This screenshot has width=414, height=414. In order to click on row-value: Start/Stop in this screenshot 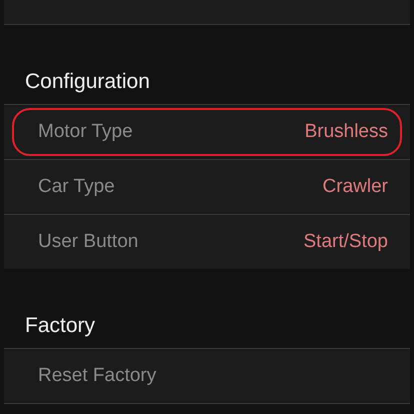, I will do `click(346, 242)`.